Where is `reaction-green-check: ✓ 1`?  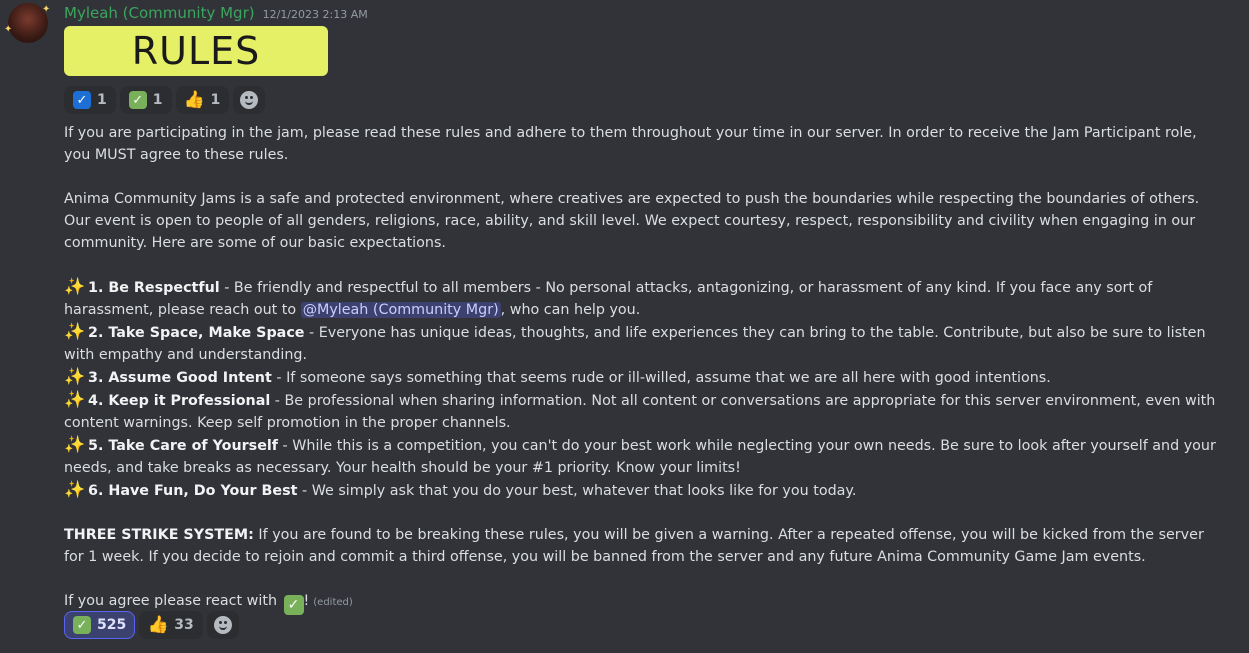
reaction-green-check: ✓ 1 is located at coordinates (145, 100).